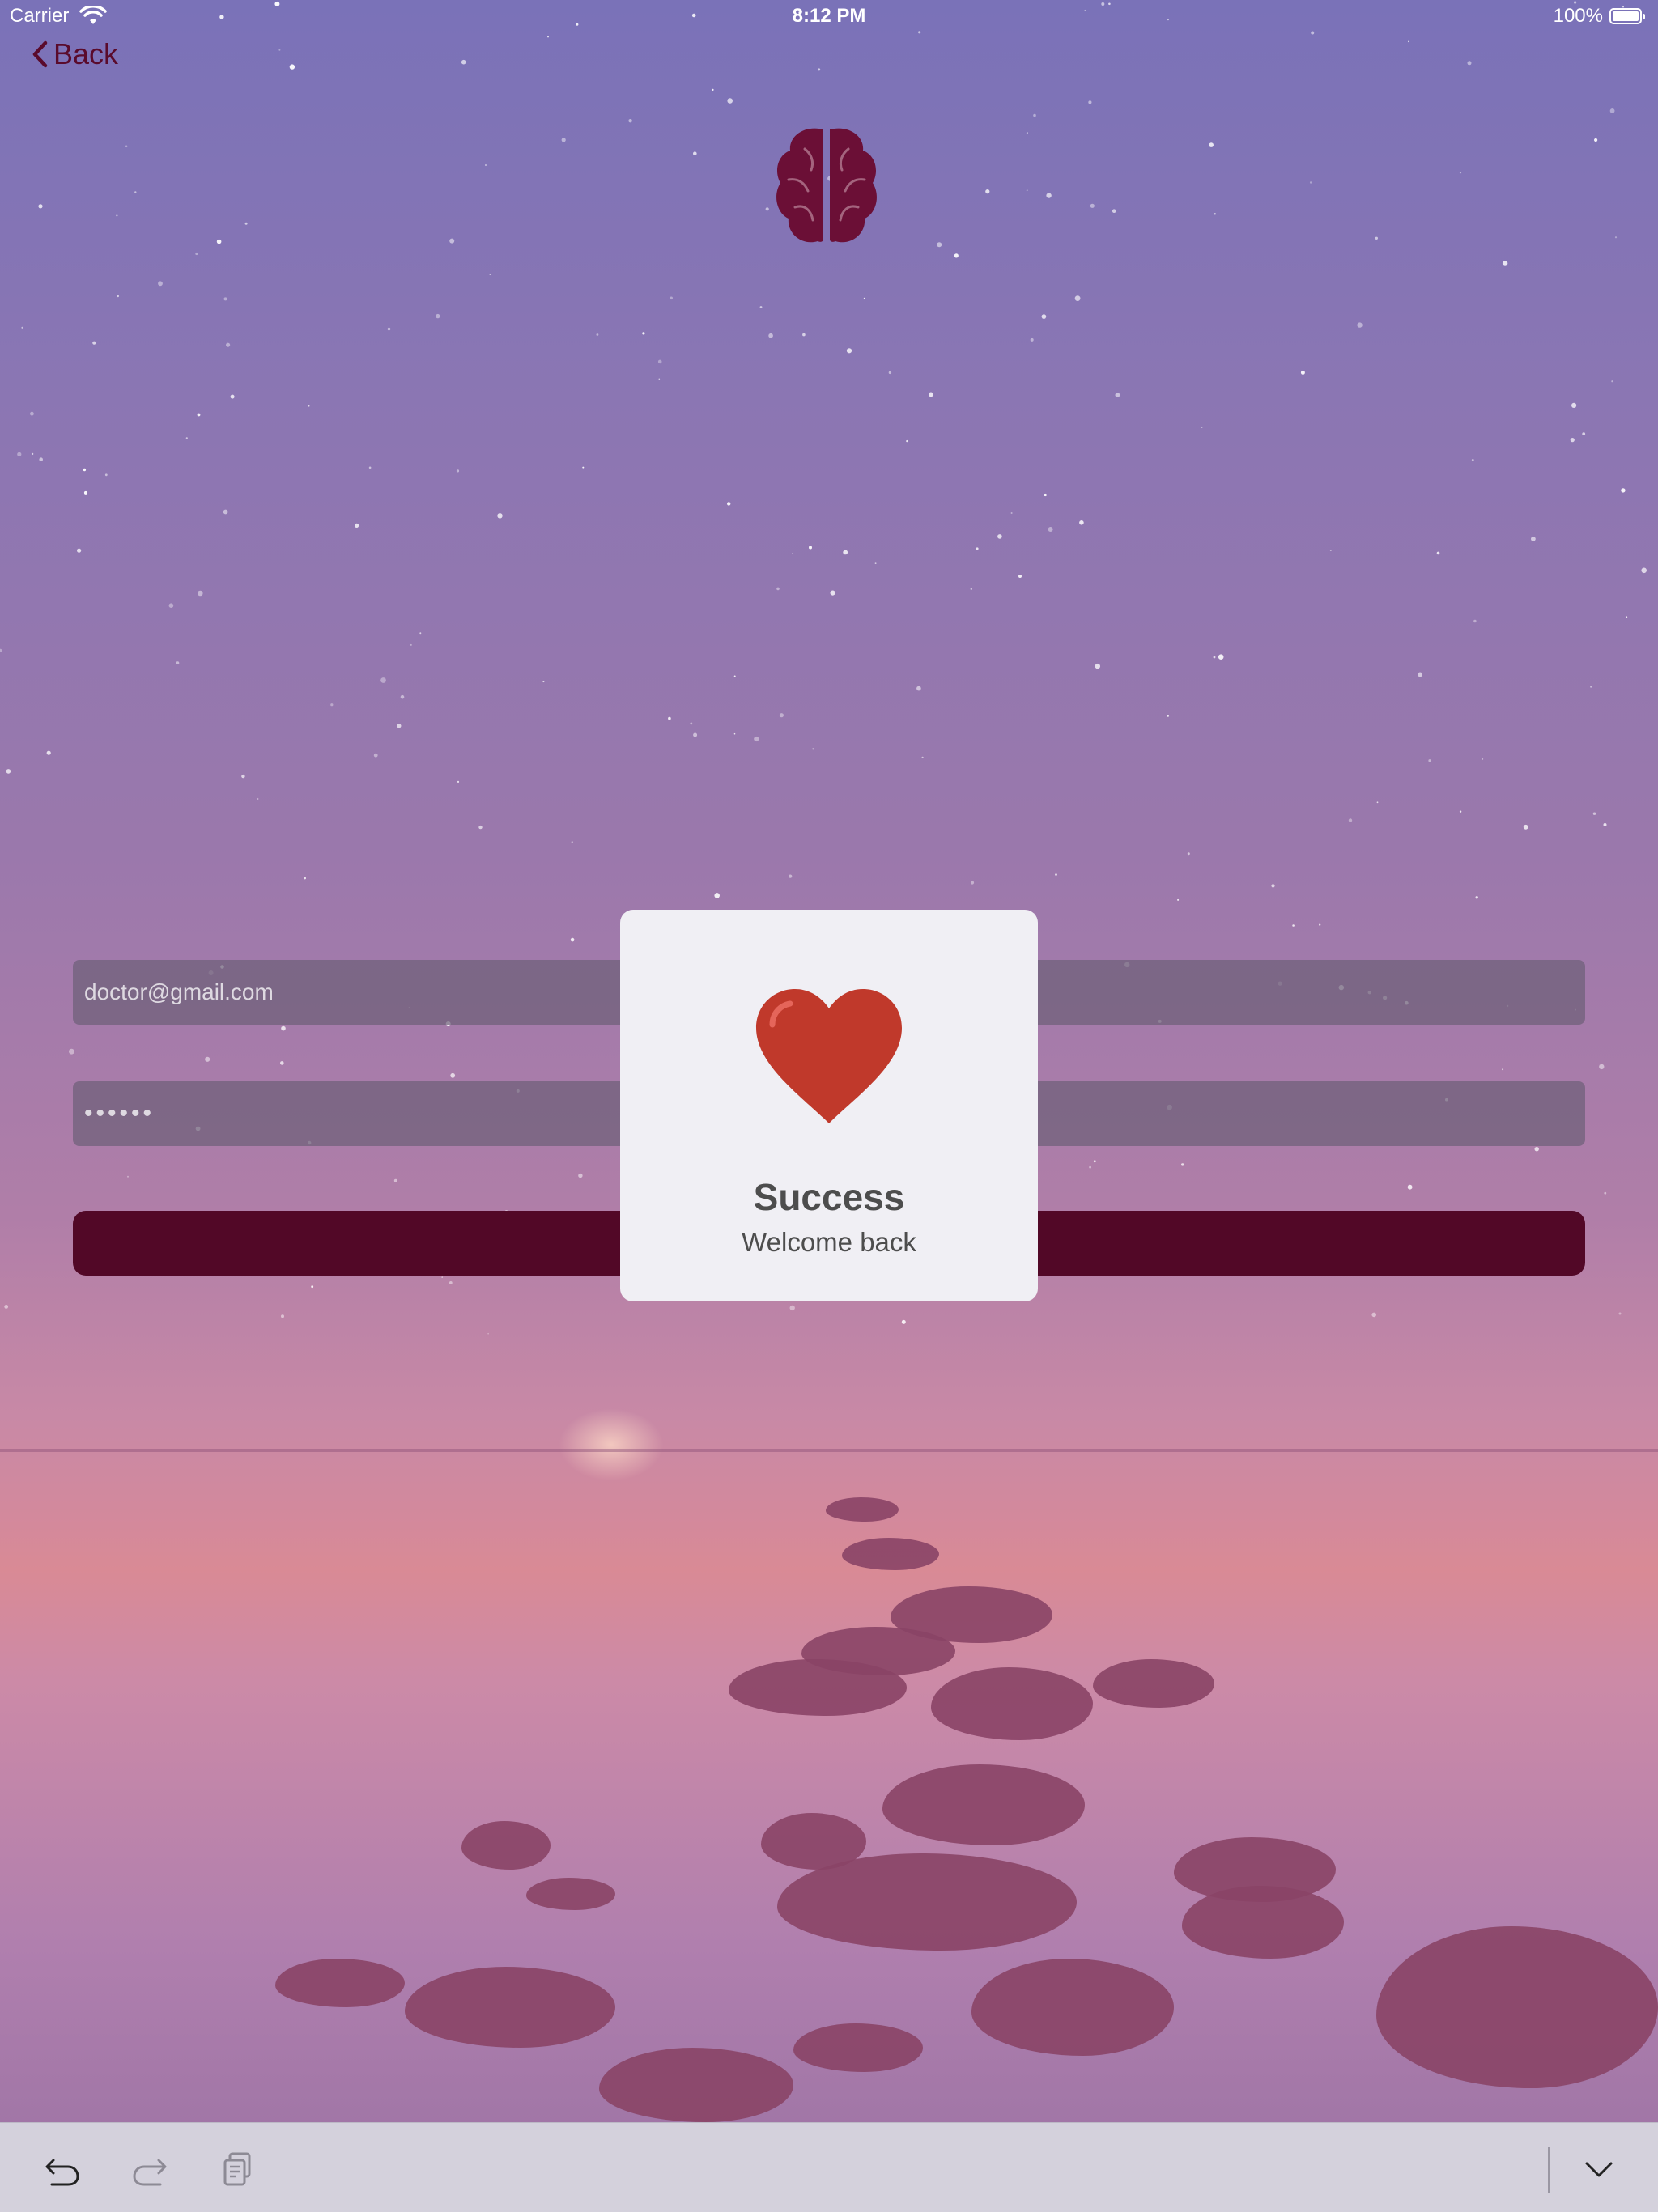 The height and width of the screenshot is (2212, 1658). I want to click on redo-icon, so click(150, 2169).